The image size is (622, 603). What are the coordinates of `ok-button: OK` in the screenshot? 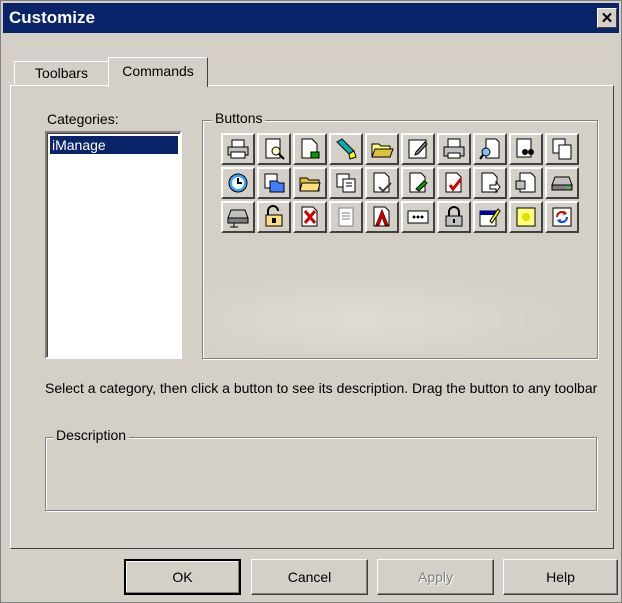 It's located at (182, 577).